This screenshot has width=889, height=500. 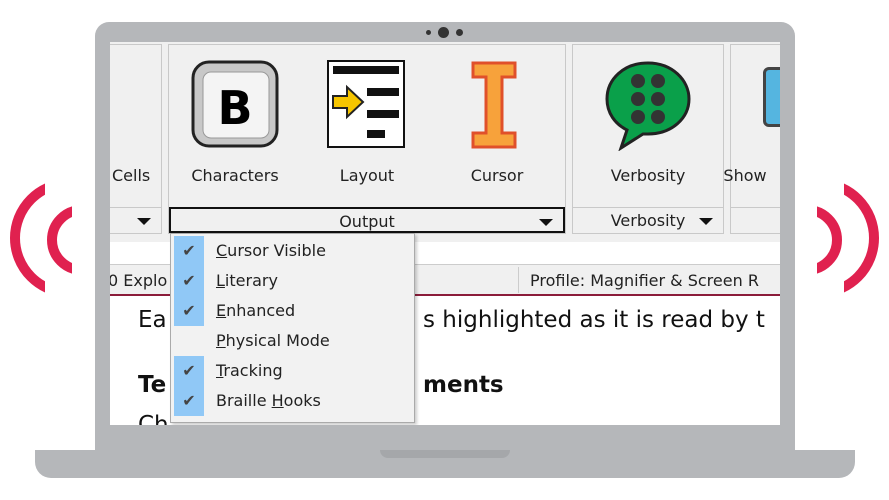 What do you see at coordinates (271, 250) in the screenshot?
I see `menu-item-label: Cursor Visible` at bounding box center [271, 250].